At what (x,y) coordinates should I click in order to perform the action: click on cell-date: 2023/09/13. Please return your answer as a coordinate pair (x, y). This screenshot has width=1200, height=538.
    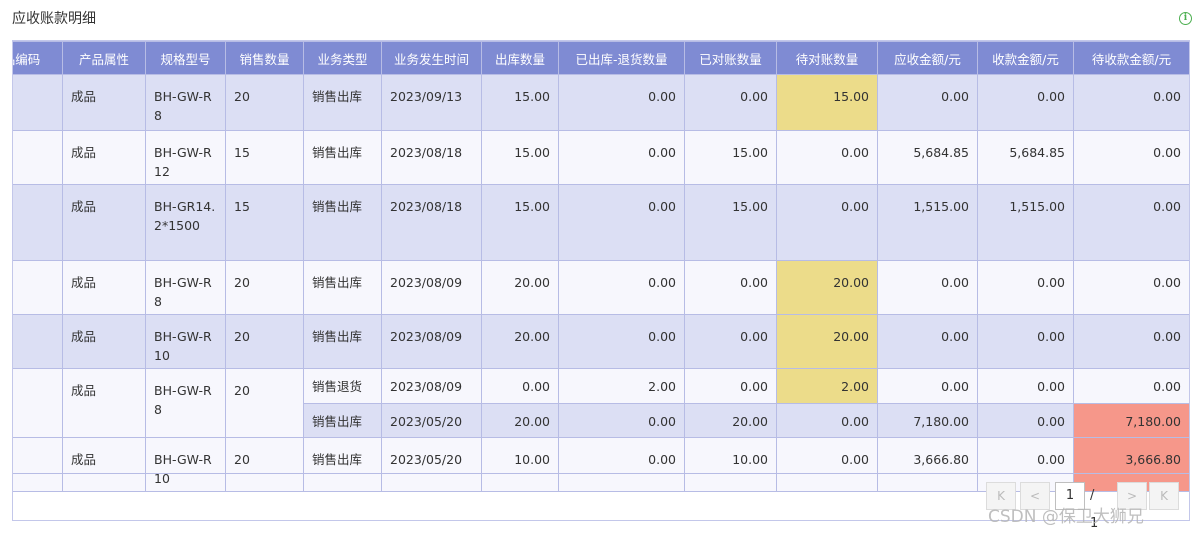
    Looking at the image, I should click on (431, 102).